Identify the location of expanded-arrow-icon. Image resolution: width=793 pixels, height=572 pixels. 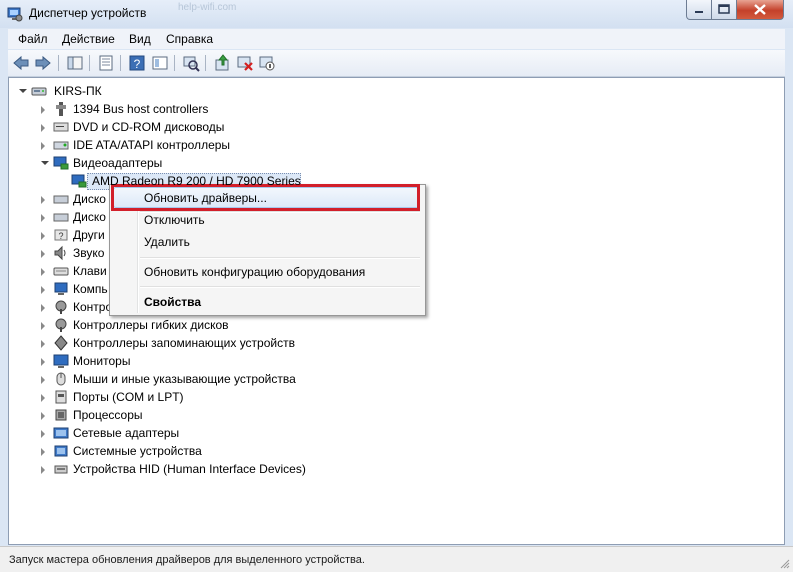
(45, 163).